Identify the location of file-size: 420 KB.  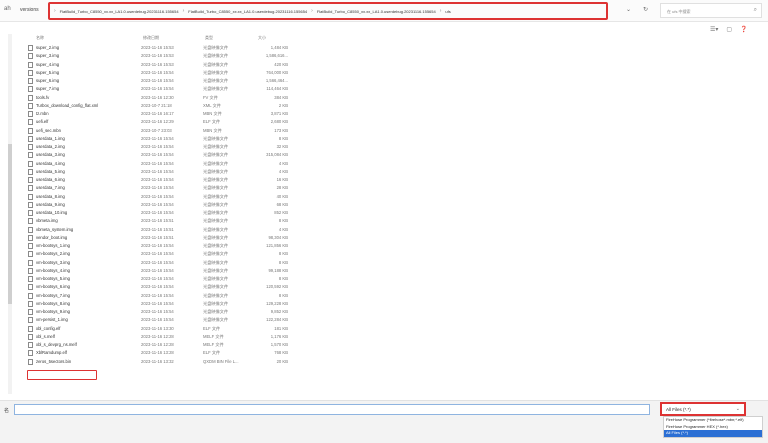
(281, 64).